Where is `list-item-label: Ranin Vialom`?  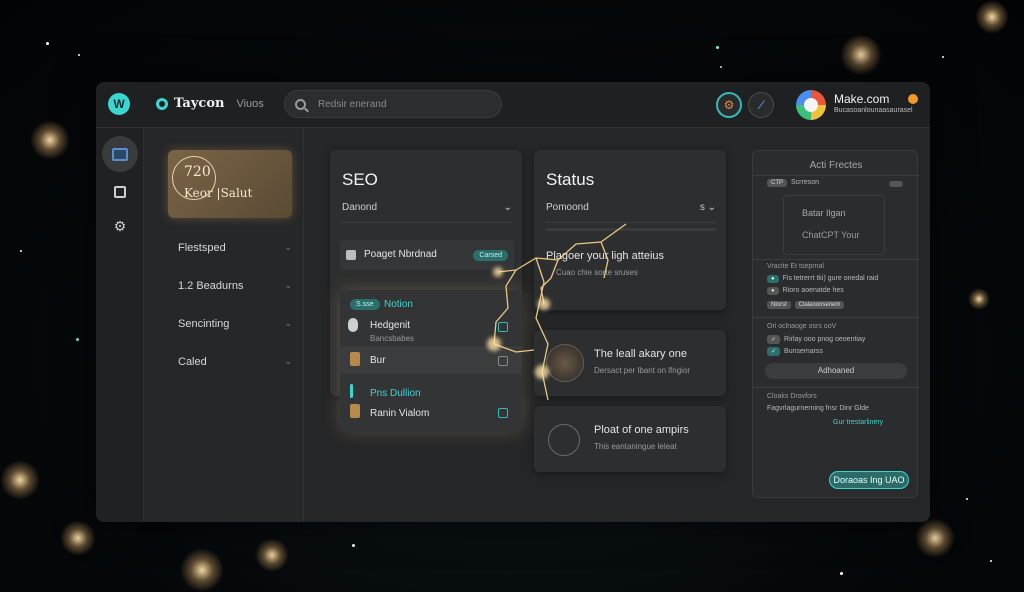 list-item-label: Ranin Vialom is located at coordinates (399, 413).